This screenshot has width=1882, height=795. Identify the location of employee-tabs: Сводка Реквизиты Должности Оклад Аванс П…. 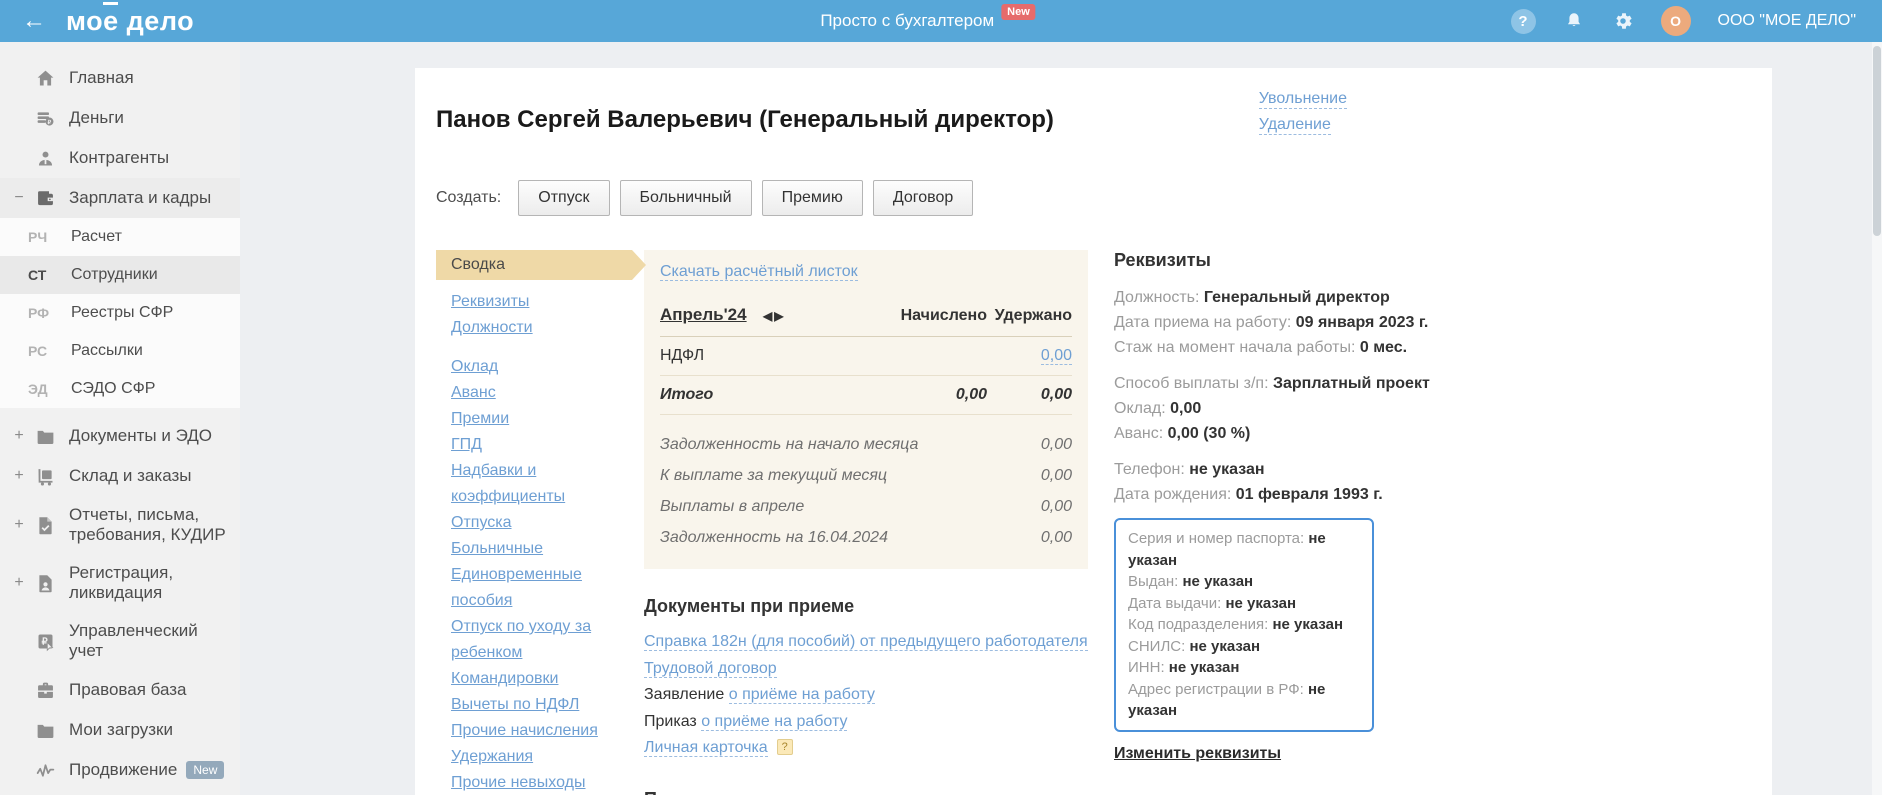
(541, 522).